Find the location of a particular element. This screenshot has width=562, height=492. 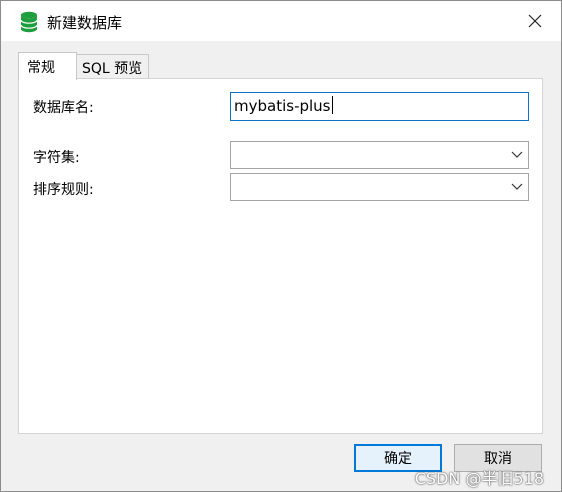

tab-sql-preview-label: SQL 预览 is located at coordinates (112, 69).